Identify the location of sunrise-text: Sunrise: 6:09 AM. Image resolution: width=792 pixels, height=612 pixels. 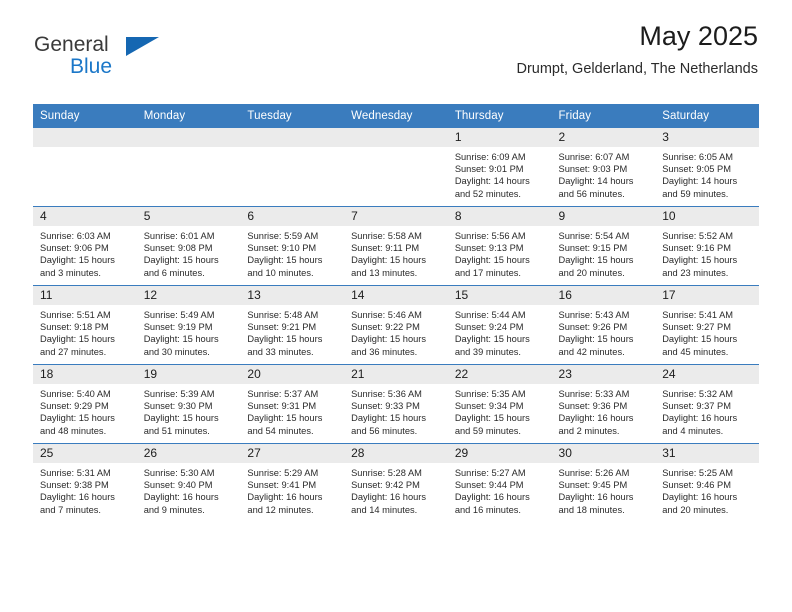
(490, 157).